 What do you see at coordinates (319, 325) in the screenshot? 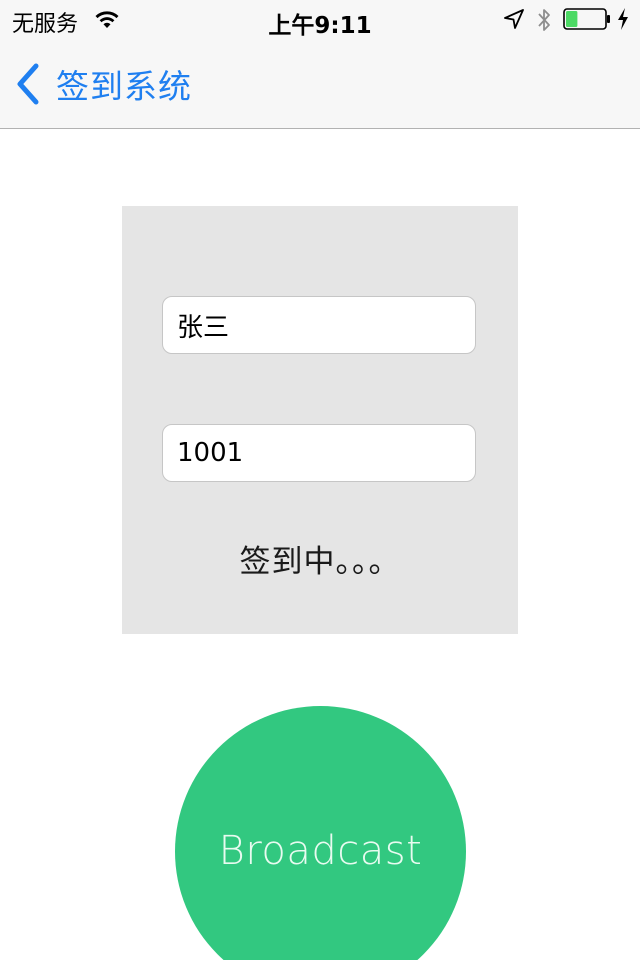
I see `name-field` at bounding box center [319, 325].